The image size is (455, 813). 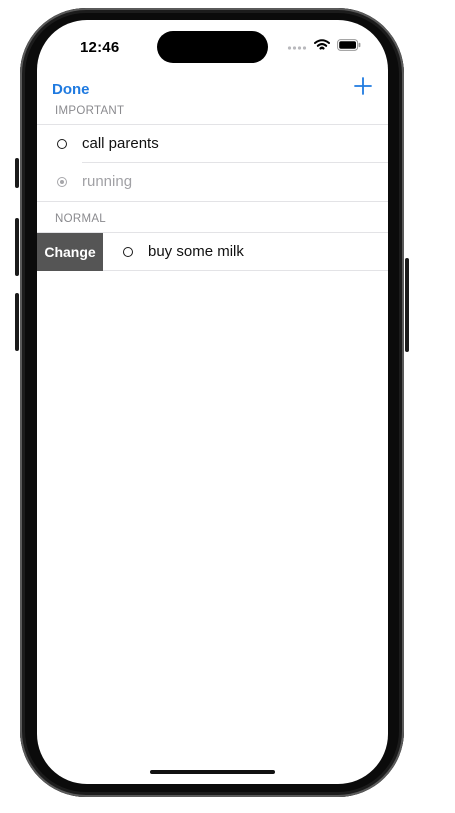 What do you see at coordinates (120, 143) in the screenshot?
I see `item-label: call parents` at bounding box center [120, 143].